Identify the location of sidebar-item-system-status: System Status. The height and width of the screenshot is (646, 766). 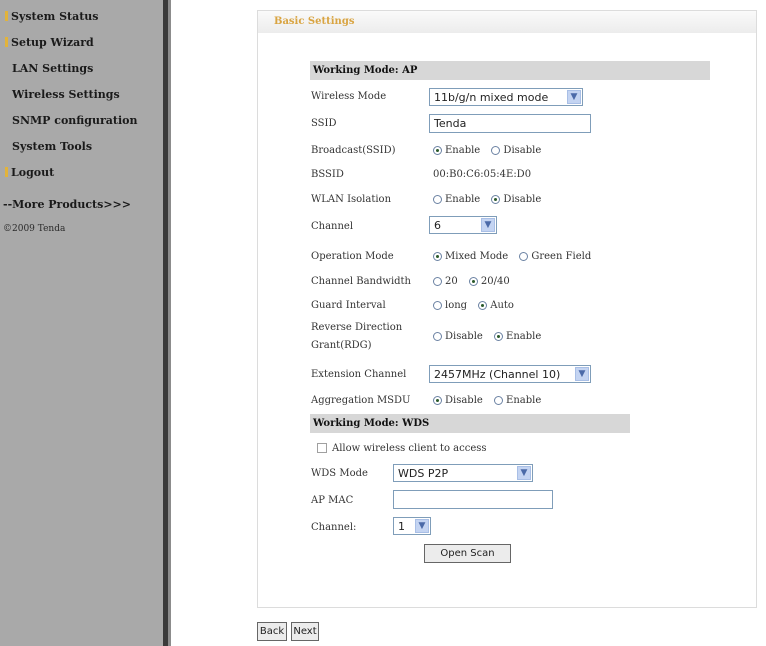
(52, 16).